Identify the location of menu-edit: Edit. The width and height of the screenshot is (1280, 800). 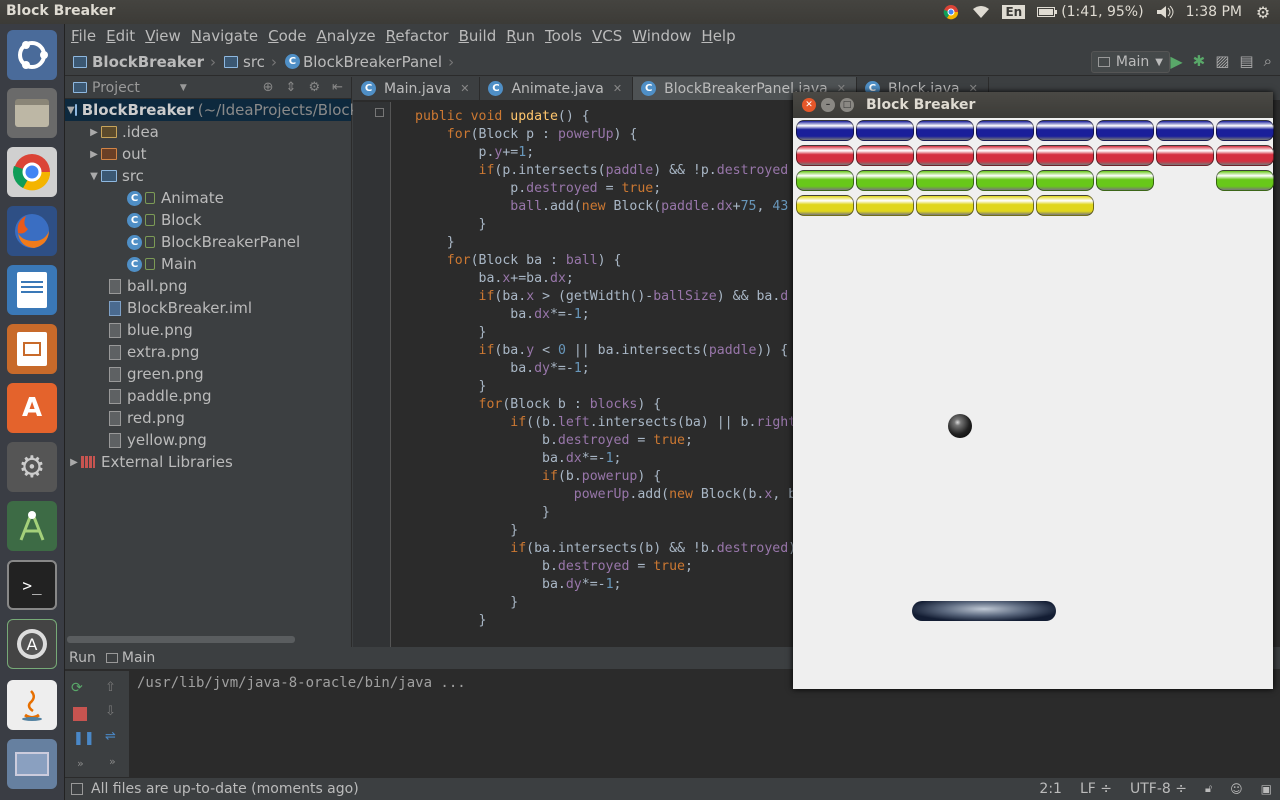
(120, 36).